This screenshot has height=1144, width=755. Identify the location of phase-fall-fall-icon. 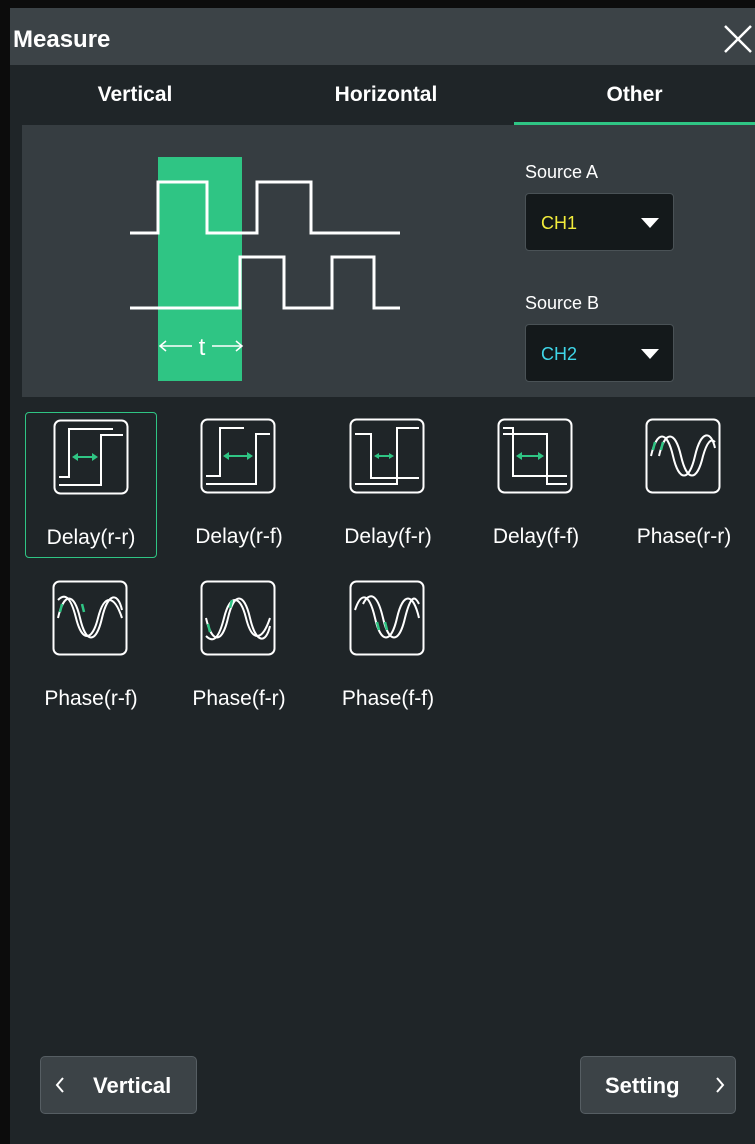
(387, 618).